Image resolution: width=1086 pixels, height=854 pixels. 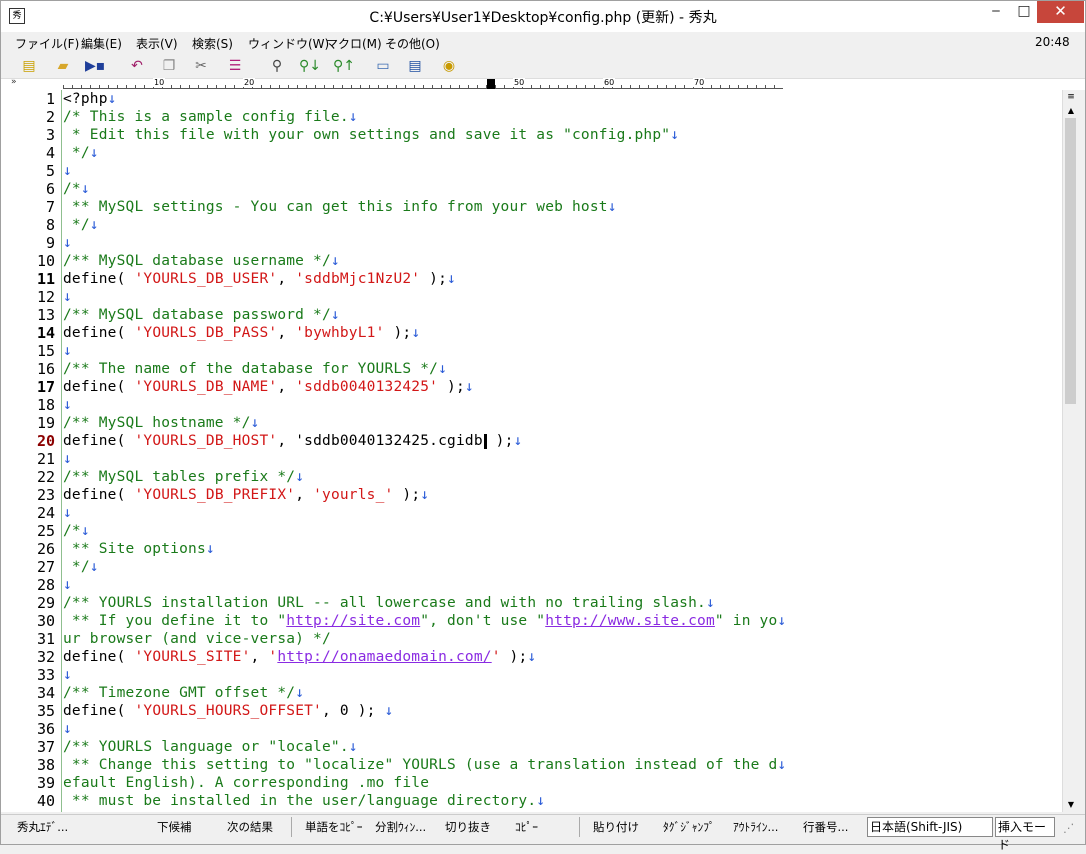 What do you see at coordinates (277, 66) in the screenshot?
I see `search-icon: ⚲` at bounding box center [277, 66].